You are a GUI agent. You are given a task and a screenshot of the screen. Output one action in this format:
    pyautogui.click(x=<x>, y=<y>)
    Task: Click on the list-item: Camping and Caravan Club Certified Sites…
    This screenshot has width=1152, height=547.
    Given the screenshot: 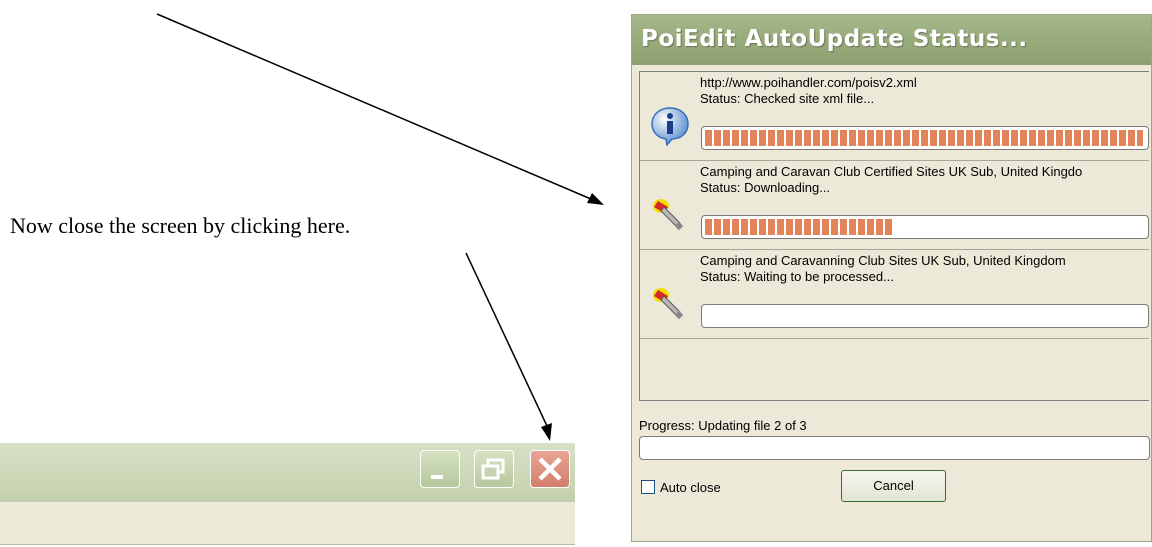 What is the action you would take?
    pyautogui.click(x=894, y=205)
    